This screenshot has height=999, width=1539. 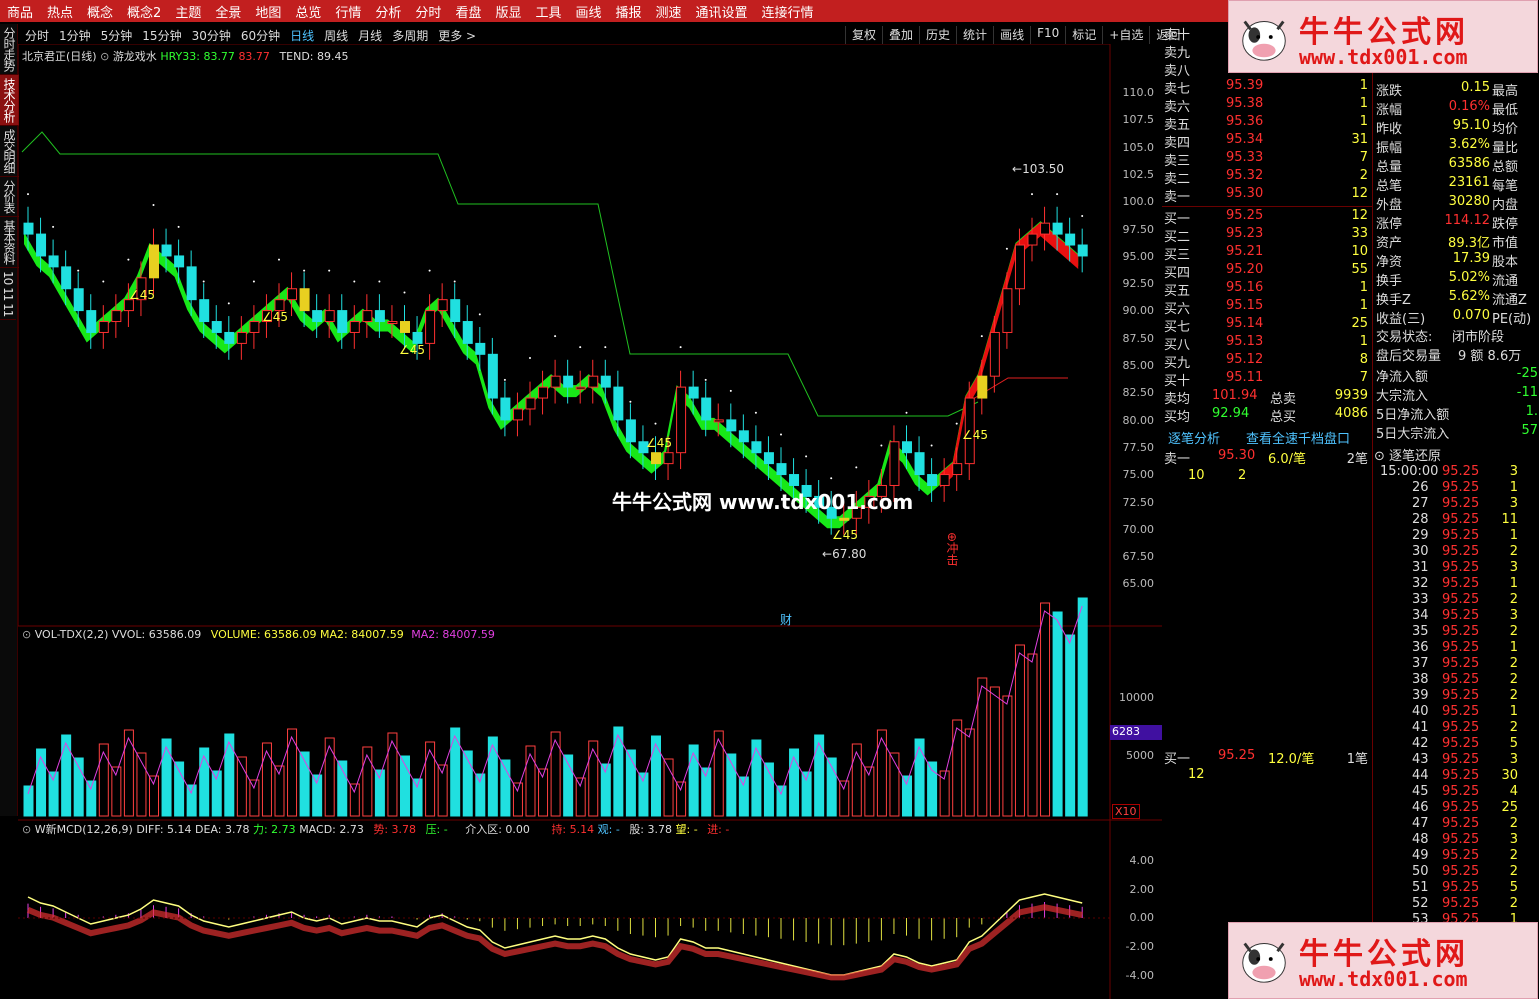 I want to click on gu: 股: 3.78, so click(x=651, y=829).